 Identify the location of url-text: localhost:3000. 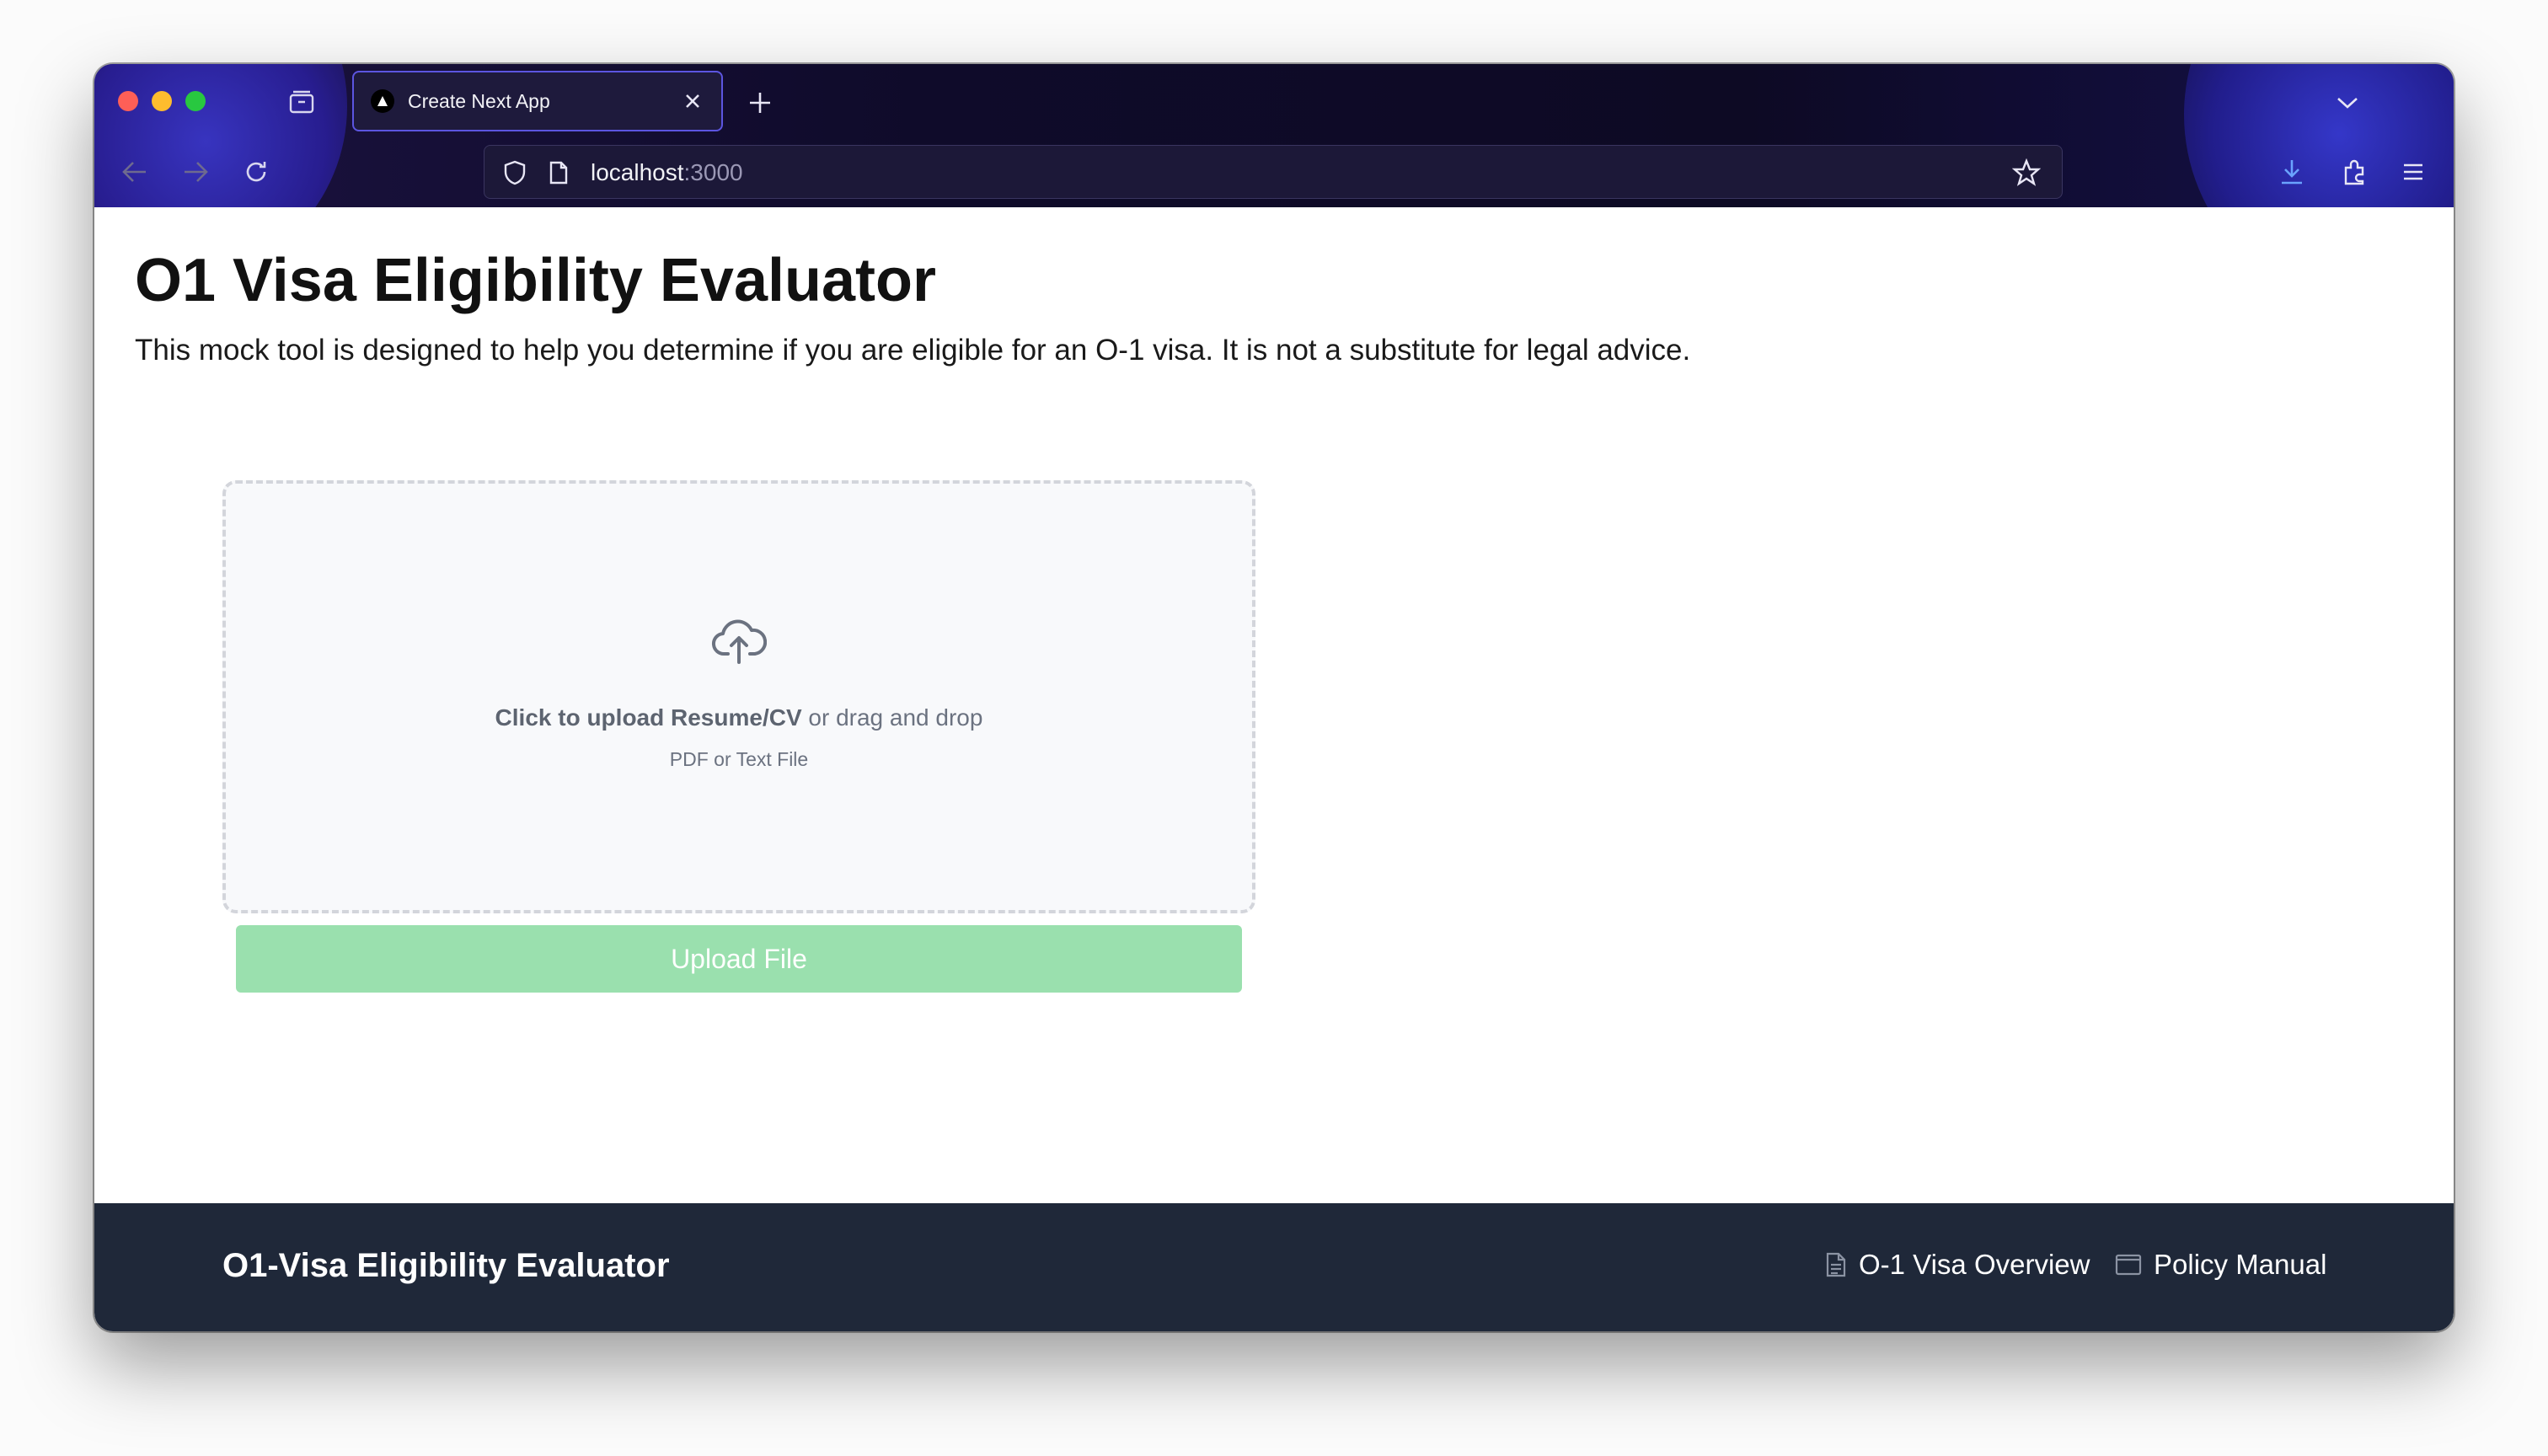
(667, 172).